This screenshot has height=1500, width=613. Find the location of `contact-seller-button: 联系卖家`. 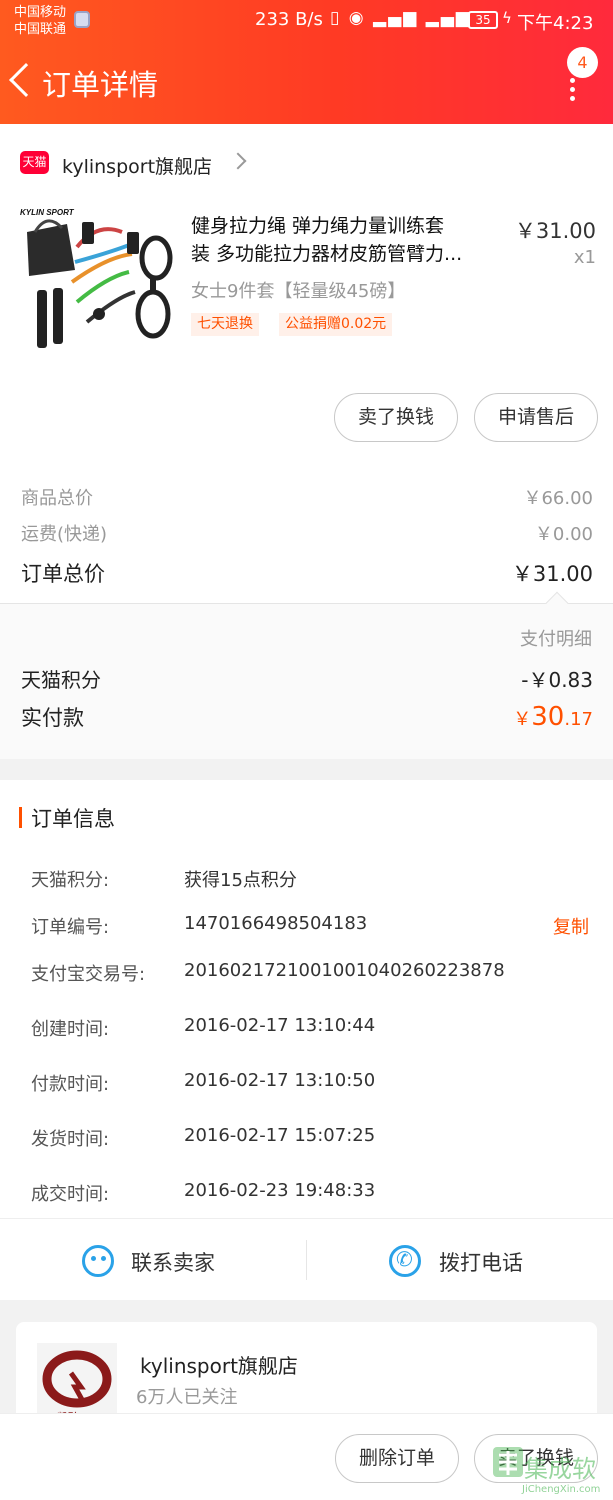

contact-seller-button: 联系卖家 is located at coordinates (173, 1262).